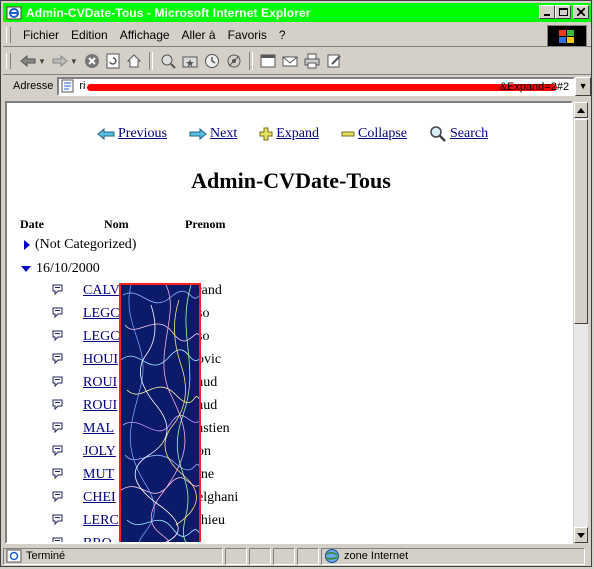  I want to click on scroll-down-button, so click(581, 535).